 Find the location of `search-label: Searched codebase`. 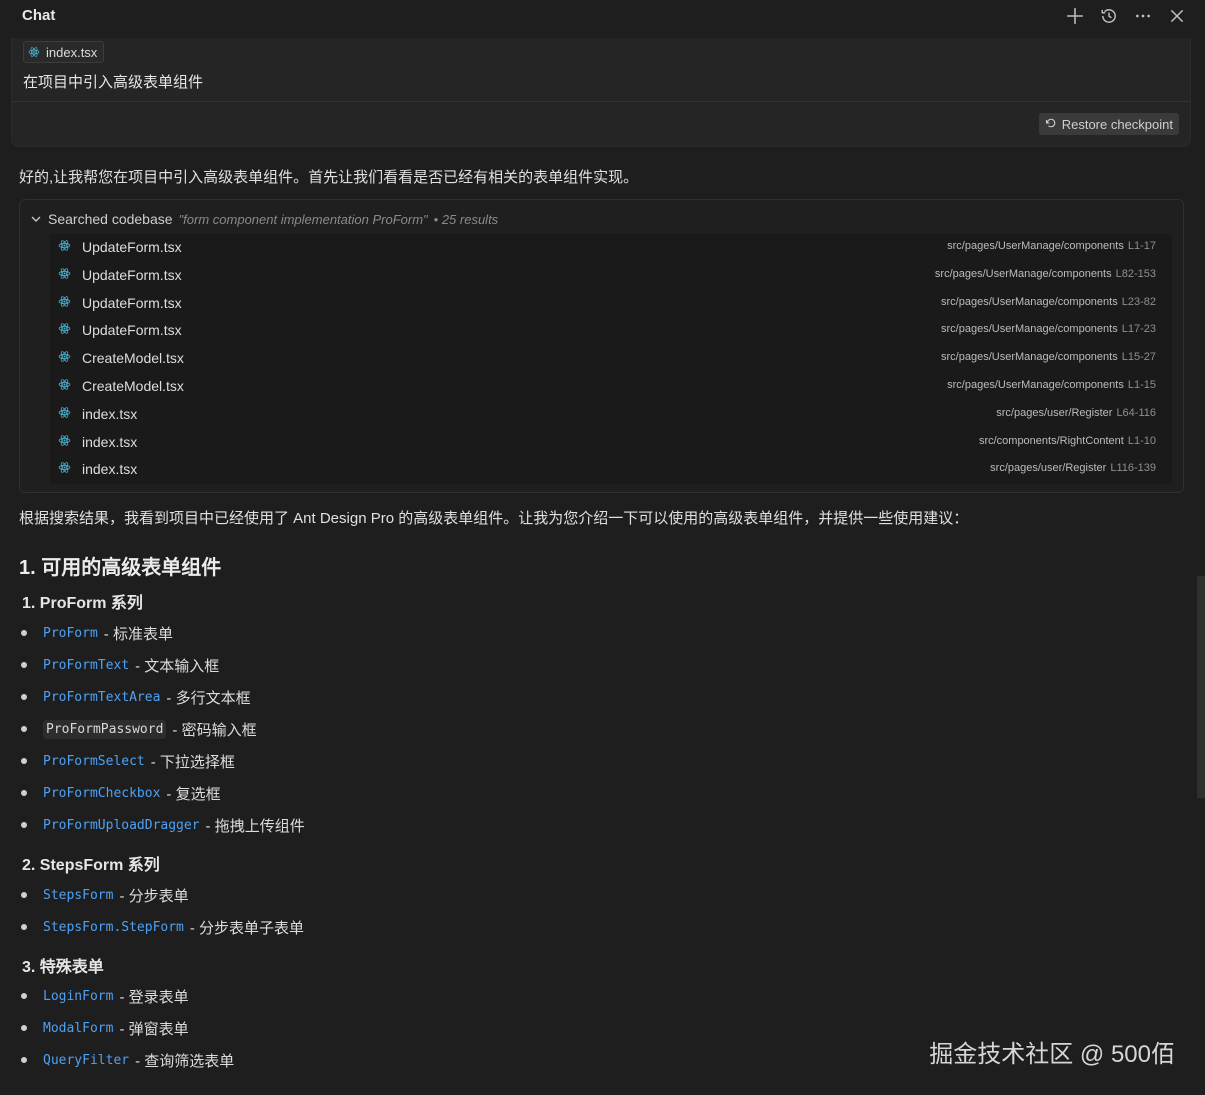

search-label: Searched codebase is located at coordinates (110, 219).